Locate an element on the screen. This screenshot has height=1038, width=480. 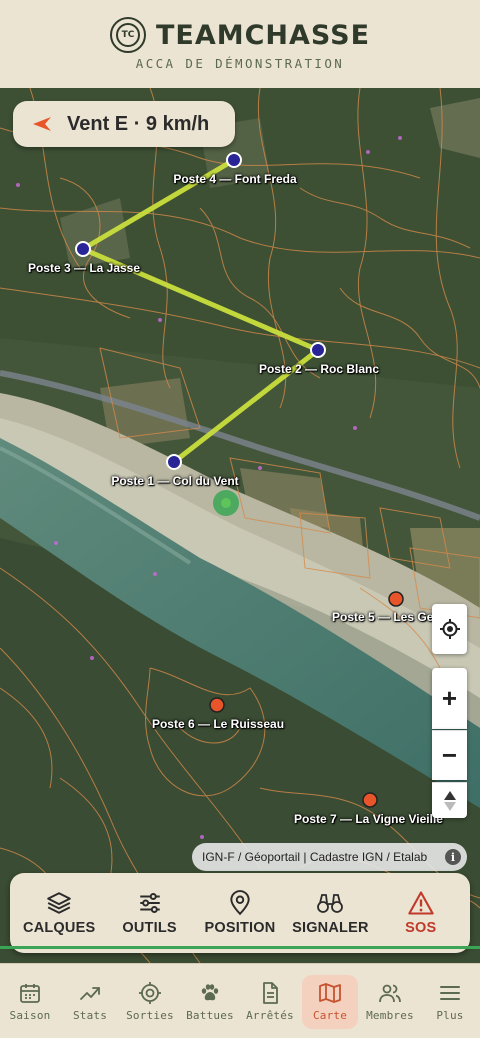
nav-item-sorties: Sorties is located at coordinates (150, 1001).